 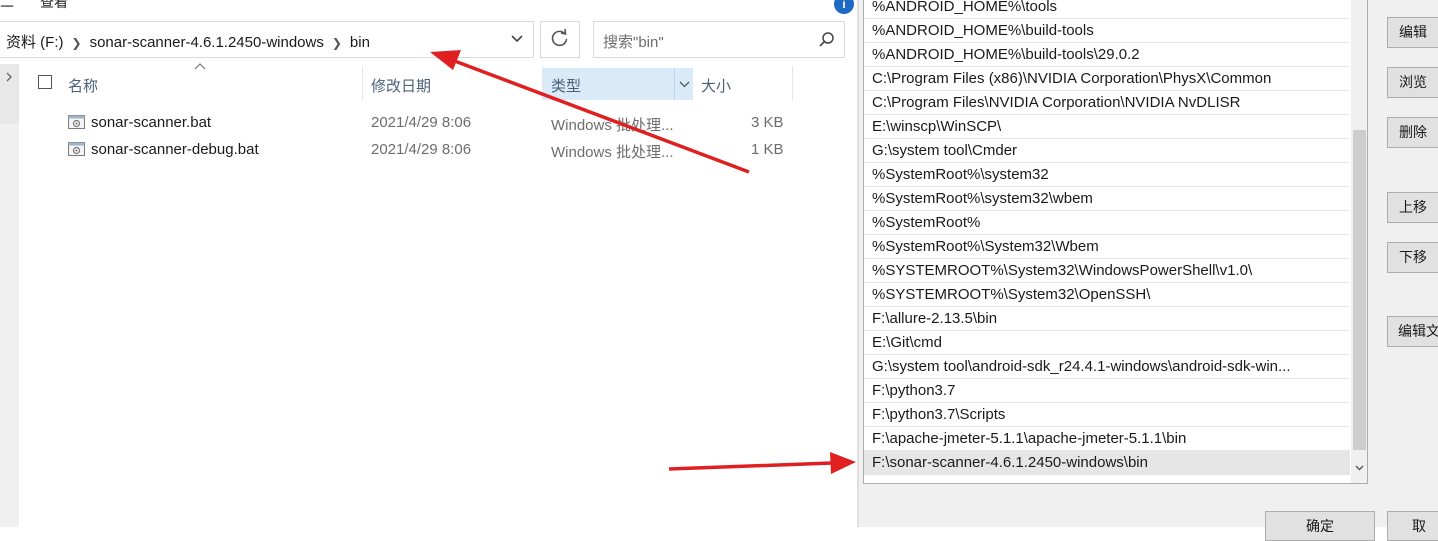 I want to click on menu-item-view: 查看, so click(x=54, y=6).